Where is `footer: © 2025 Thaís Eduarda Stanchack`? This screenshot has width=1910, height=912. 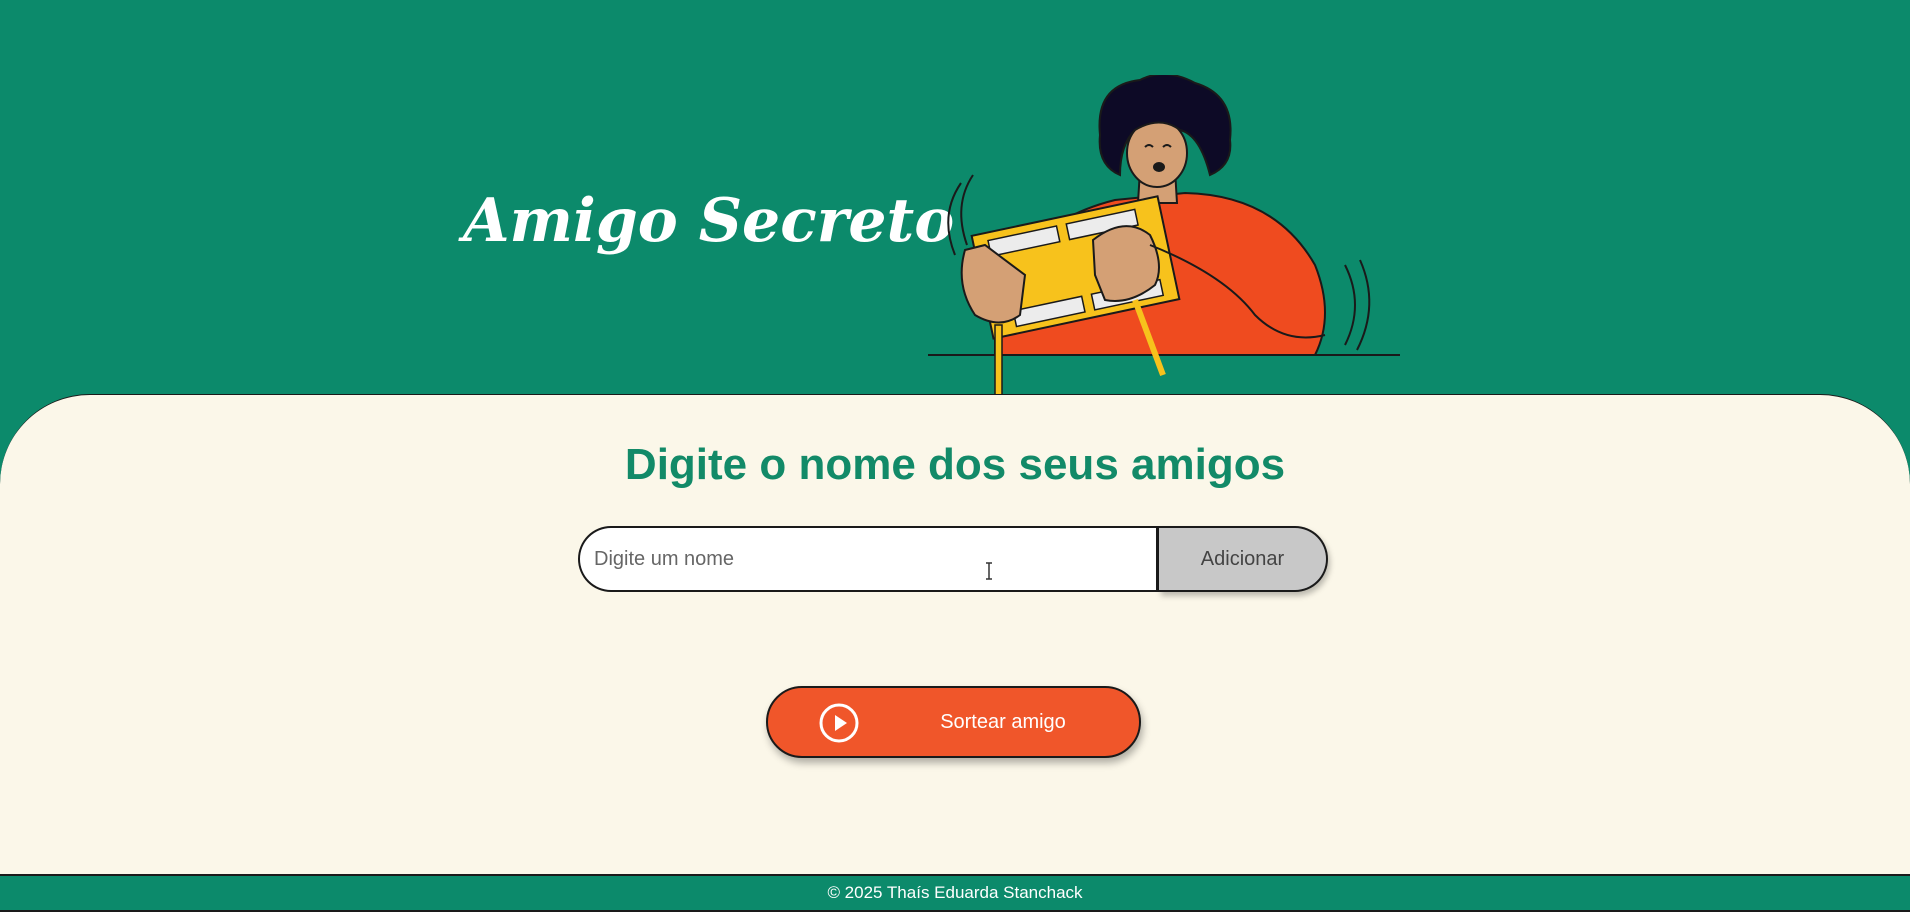
footer: © 2025 Thaís Eduarda Stanchack is located at coordinates (955, 893).